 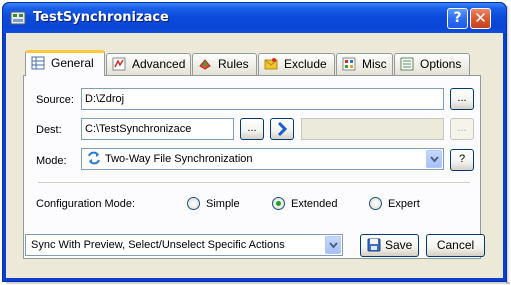 I want to click on advanced-icon, so click(x=119, y=64).